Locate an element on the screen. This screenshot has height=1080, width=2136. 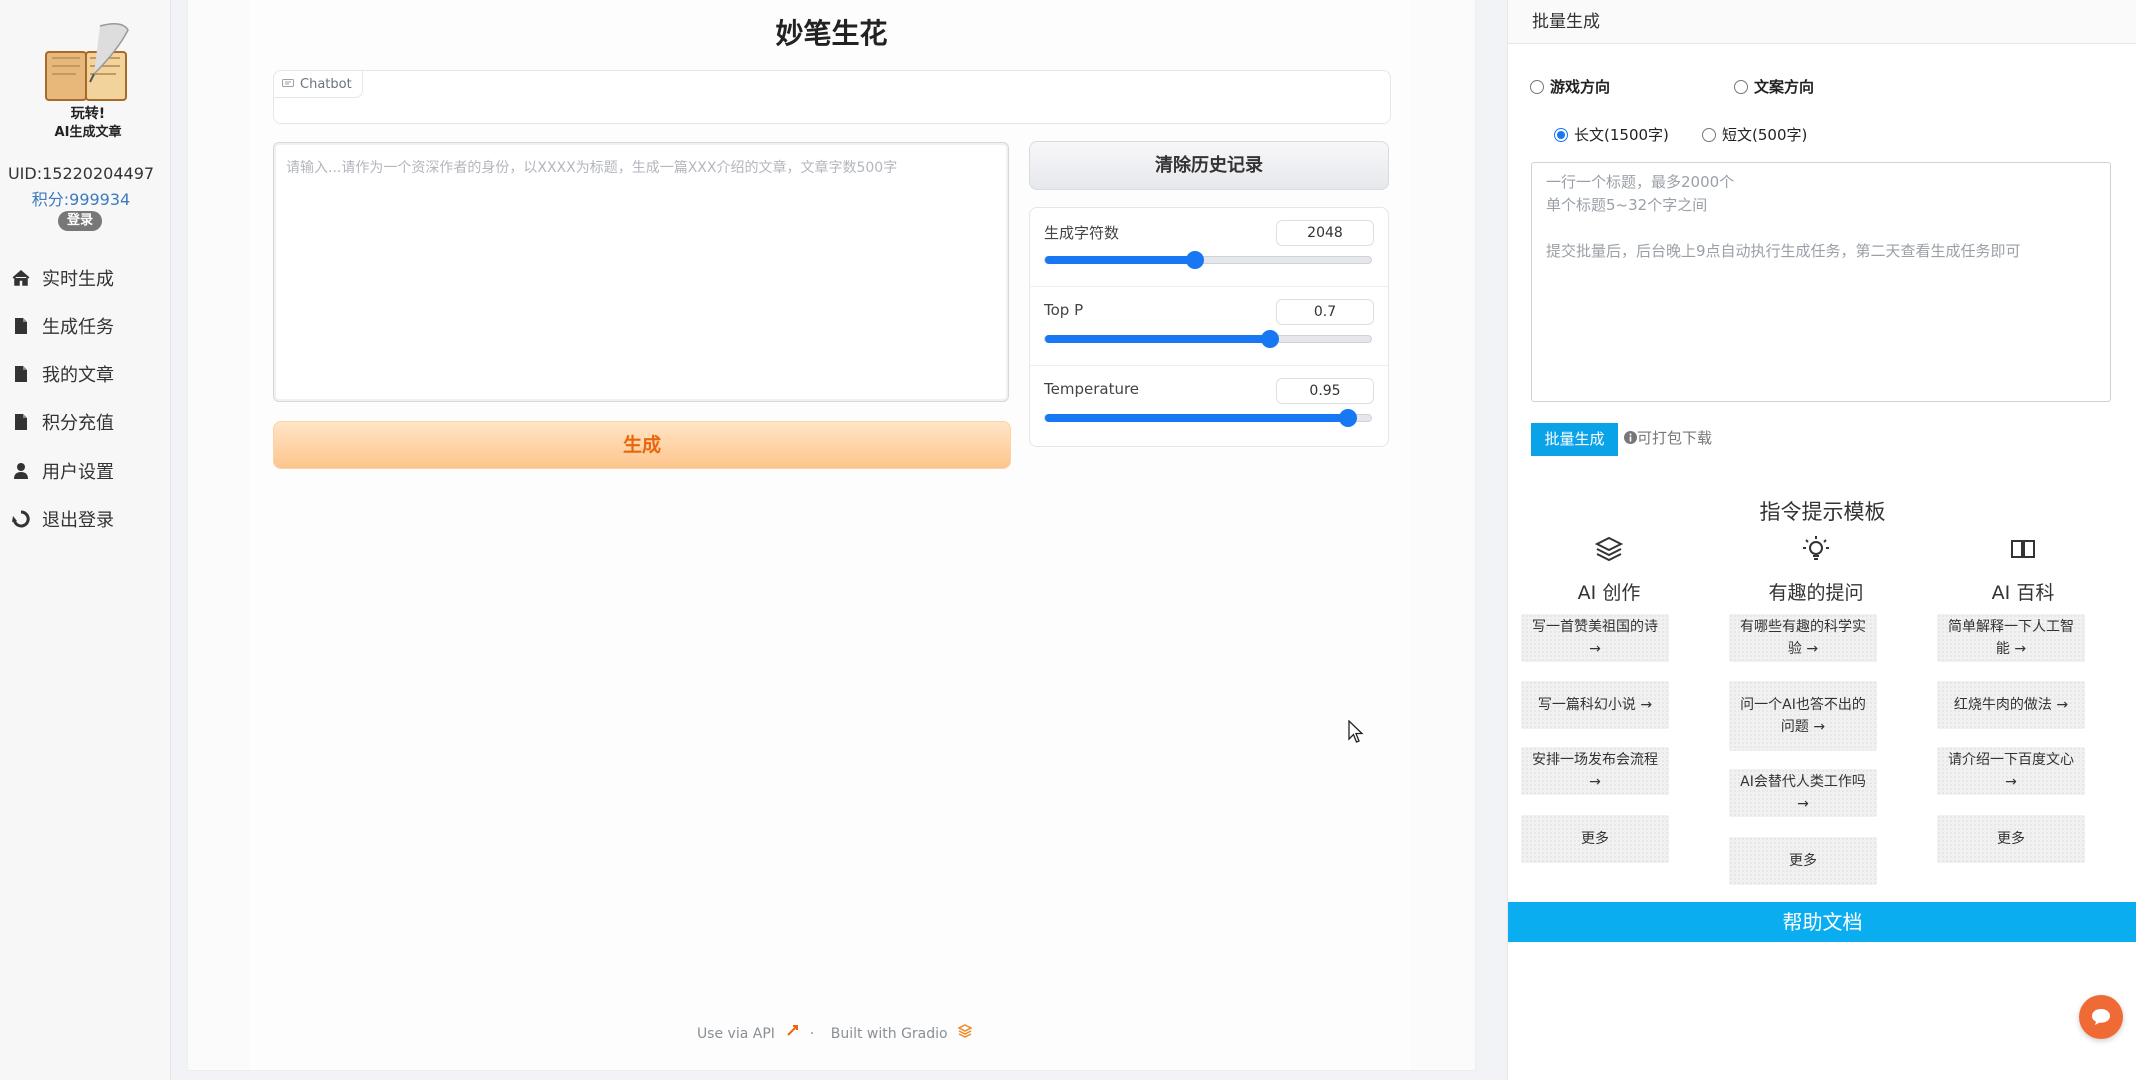
app-logo: 玩转! AI生成文章 is located at coordinates (87, 81).